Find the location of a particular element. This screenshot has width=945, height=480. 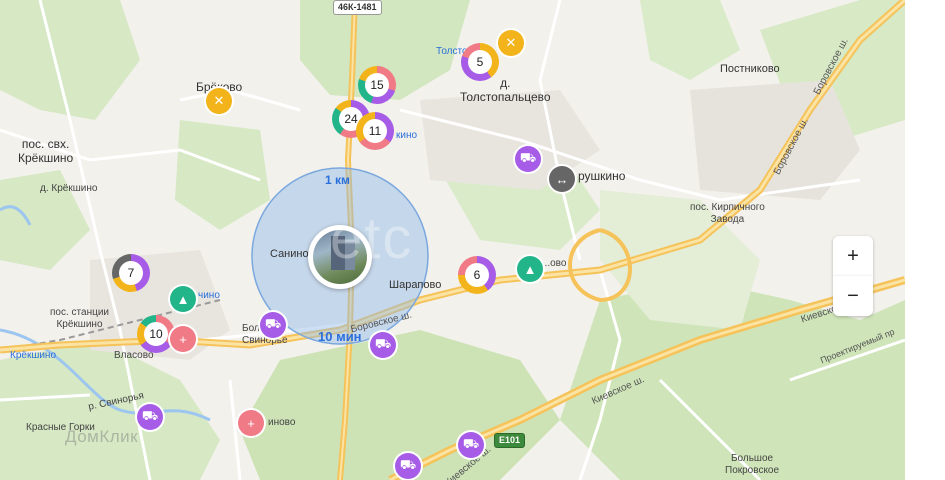

transport-hub-icon: ↔ is located at coordinates (562, 179).